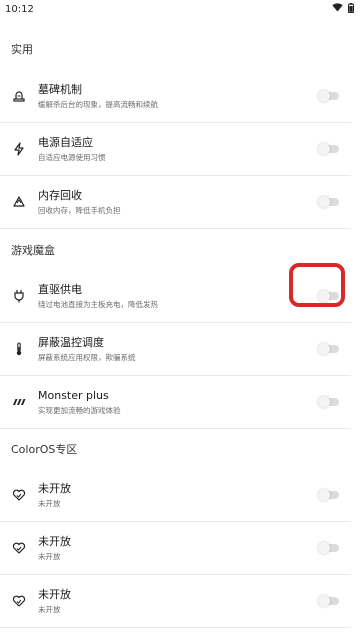 This screenshot has height=640, width=360. Describe the element at coordinates (337, 9) in the screenshot. I see `wifi-icon` at that location.